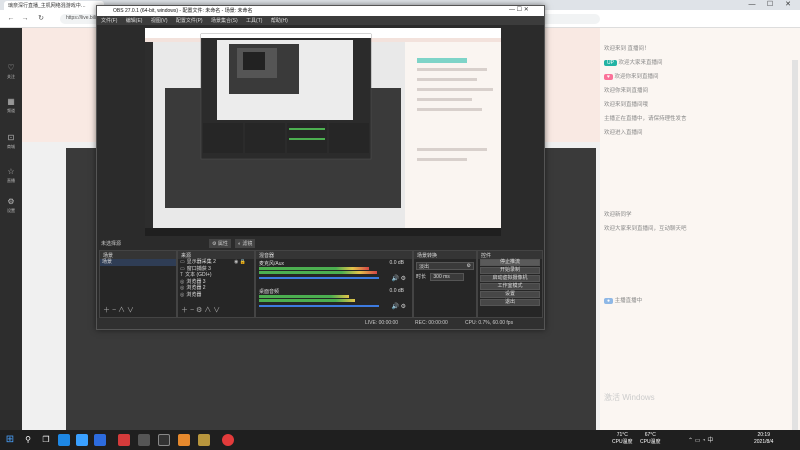  What do you see at coordinates (788, 5) in the screenshot?
I see `close-button: ✕` at bounding box center [788, 5].